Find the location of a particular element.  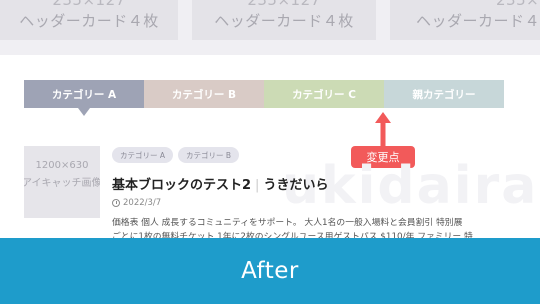

post-date-text: 2022/3/7 is located at coordinates (142, 203).